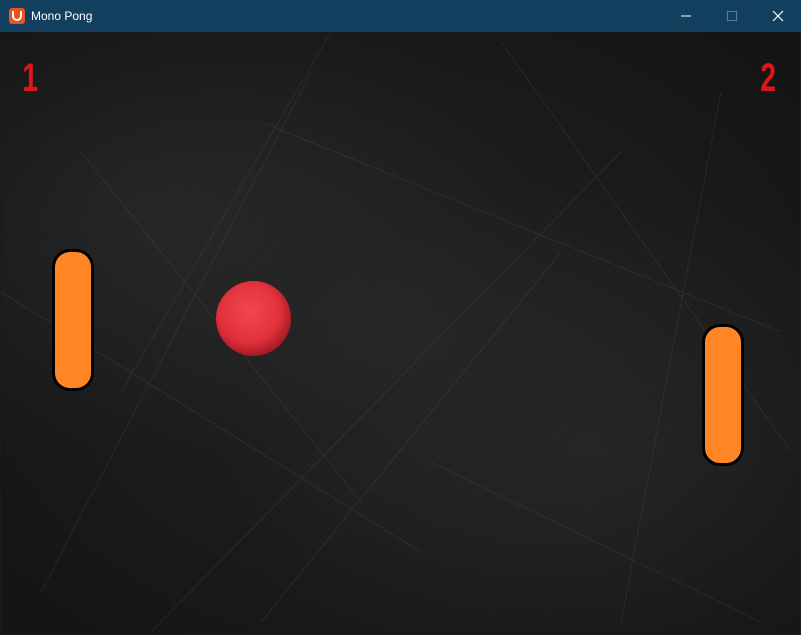 The image size is (801, 635). I want to click on close-icon, so click(778, 16).